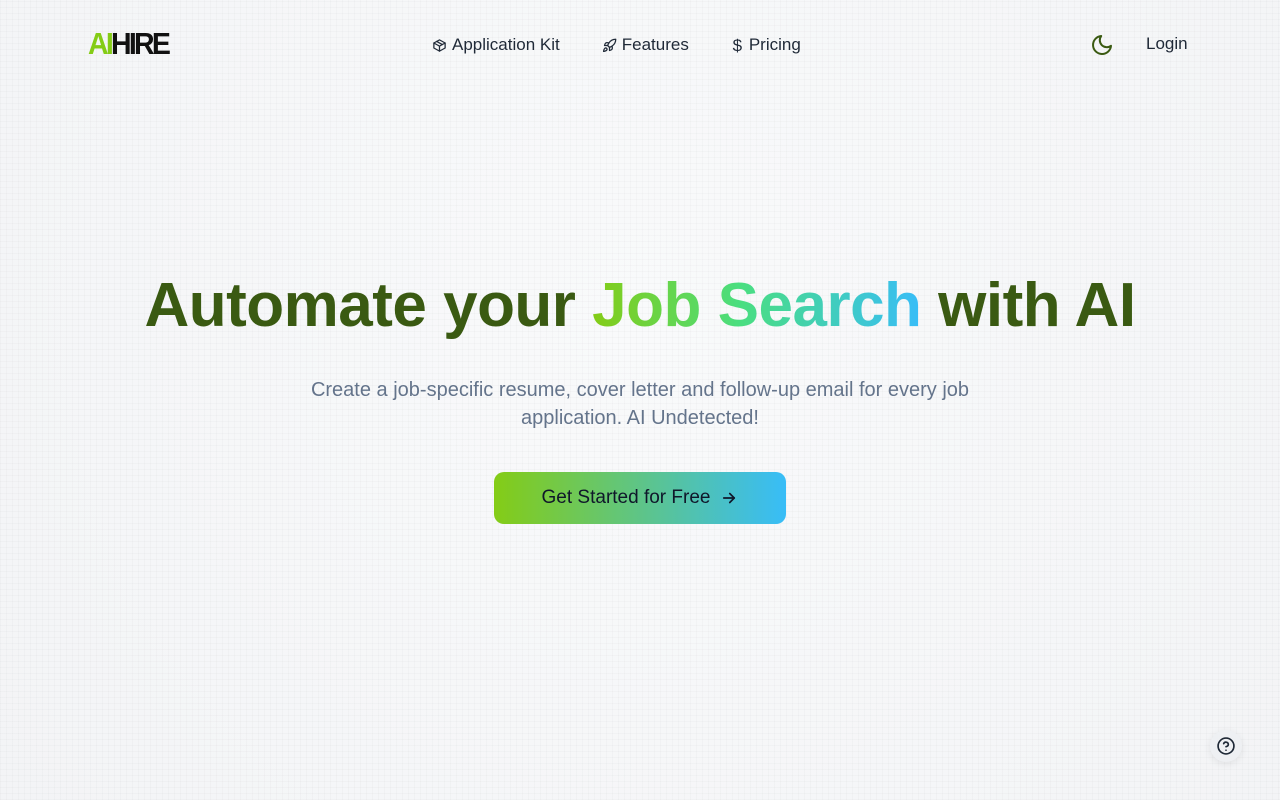 The image size is (1280, 800). Describe the element at coordinates (1167, 44) in the screenshot. I see `login-link: Login` at that location.